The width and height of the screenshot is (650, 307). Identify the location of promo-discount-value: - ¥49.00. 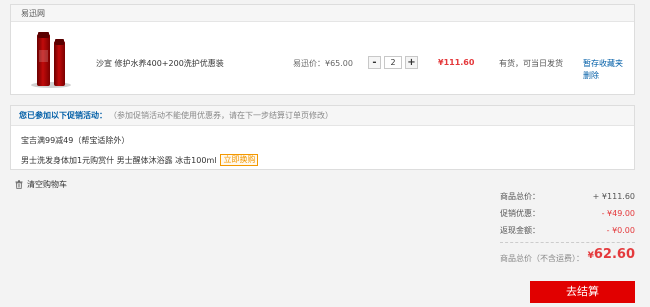
(618, 213).